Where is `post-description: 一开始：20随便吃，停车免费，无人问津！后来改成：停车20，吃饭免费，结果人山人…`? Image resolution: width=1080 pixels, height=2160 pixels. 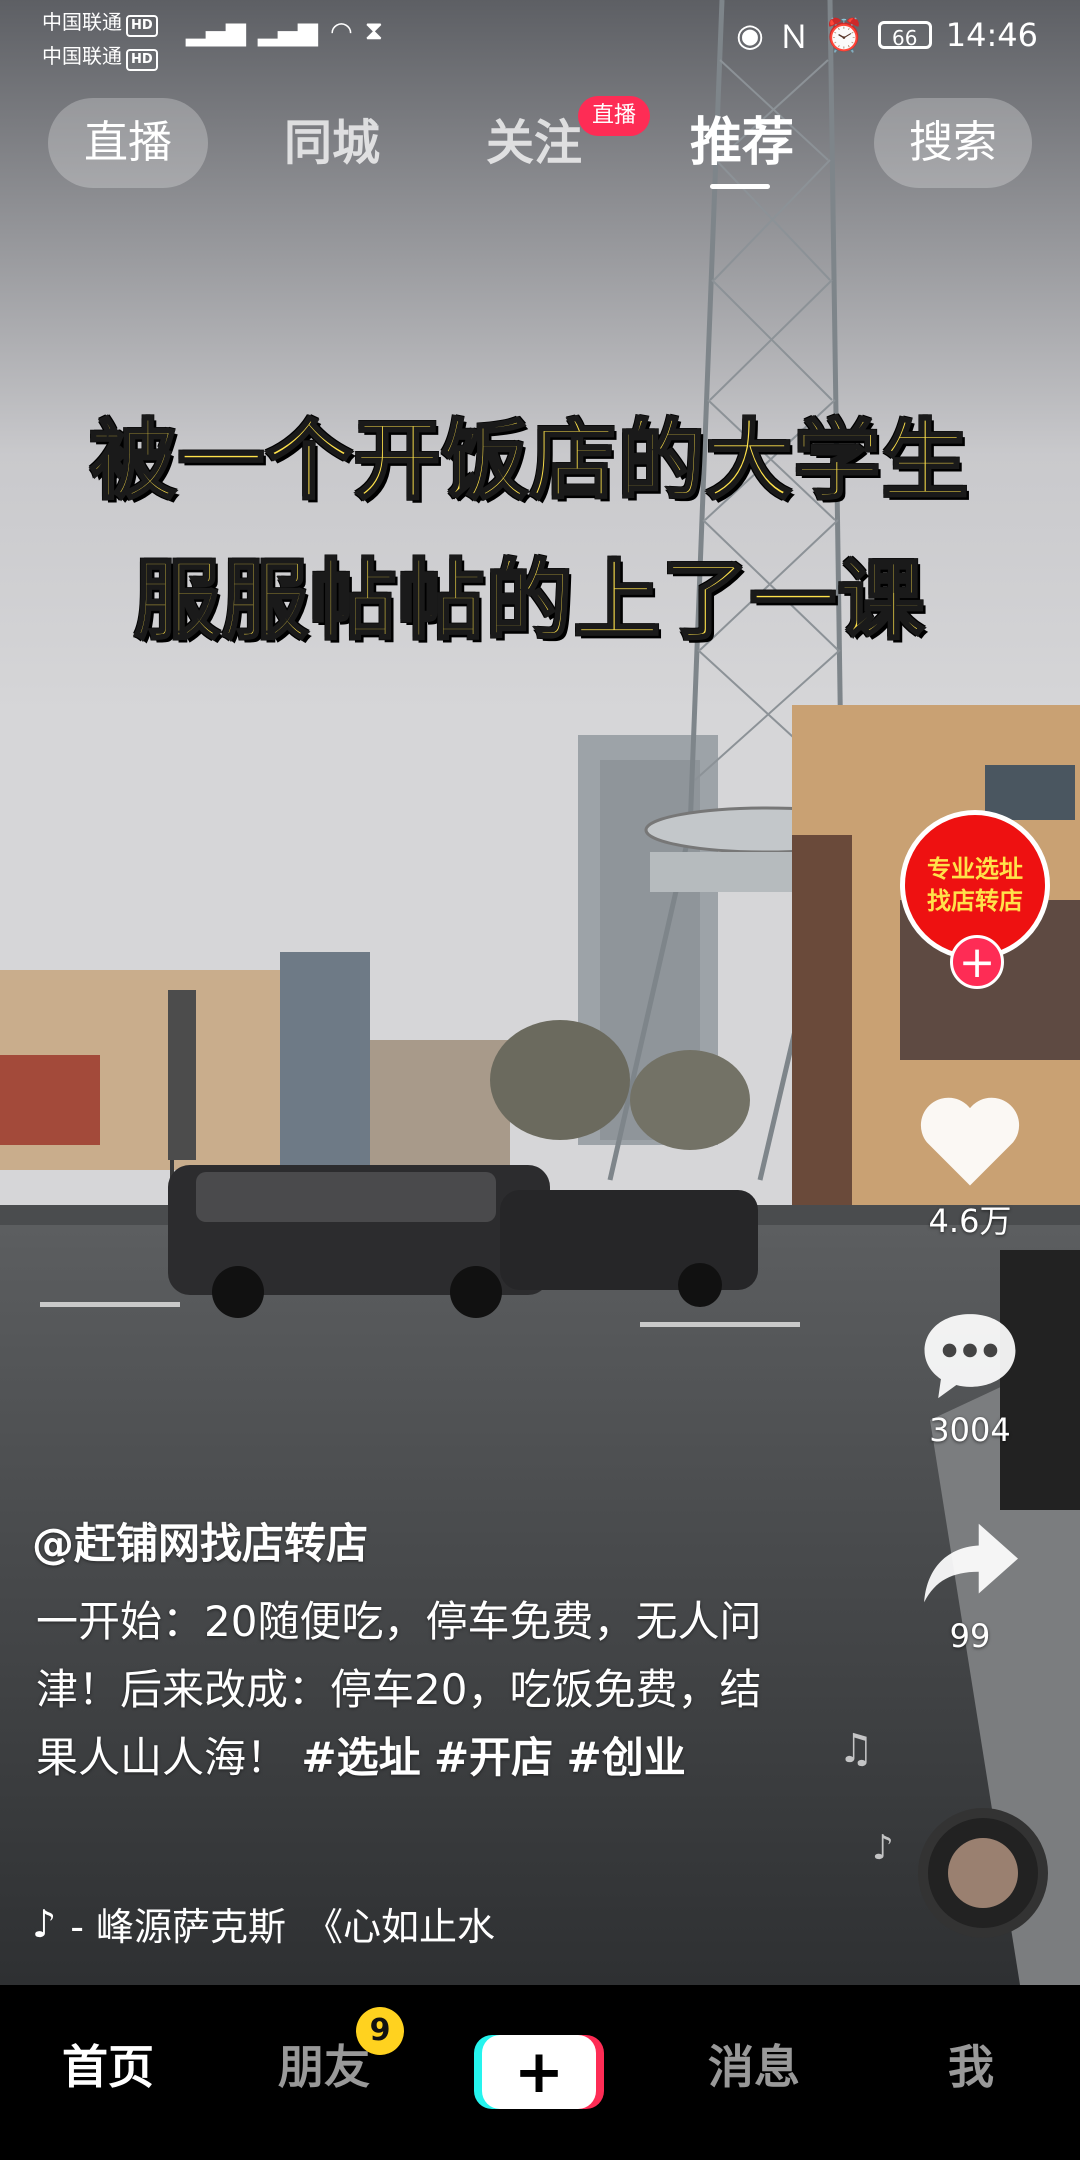
post-description: 一开始：20随便吃，停车免费，无人问津！后来改成：停车20，吃饭免费，结果人山人… is located at coordinates (416, 1690).